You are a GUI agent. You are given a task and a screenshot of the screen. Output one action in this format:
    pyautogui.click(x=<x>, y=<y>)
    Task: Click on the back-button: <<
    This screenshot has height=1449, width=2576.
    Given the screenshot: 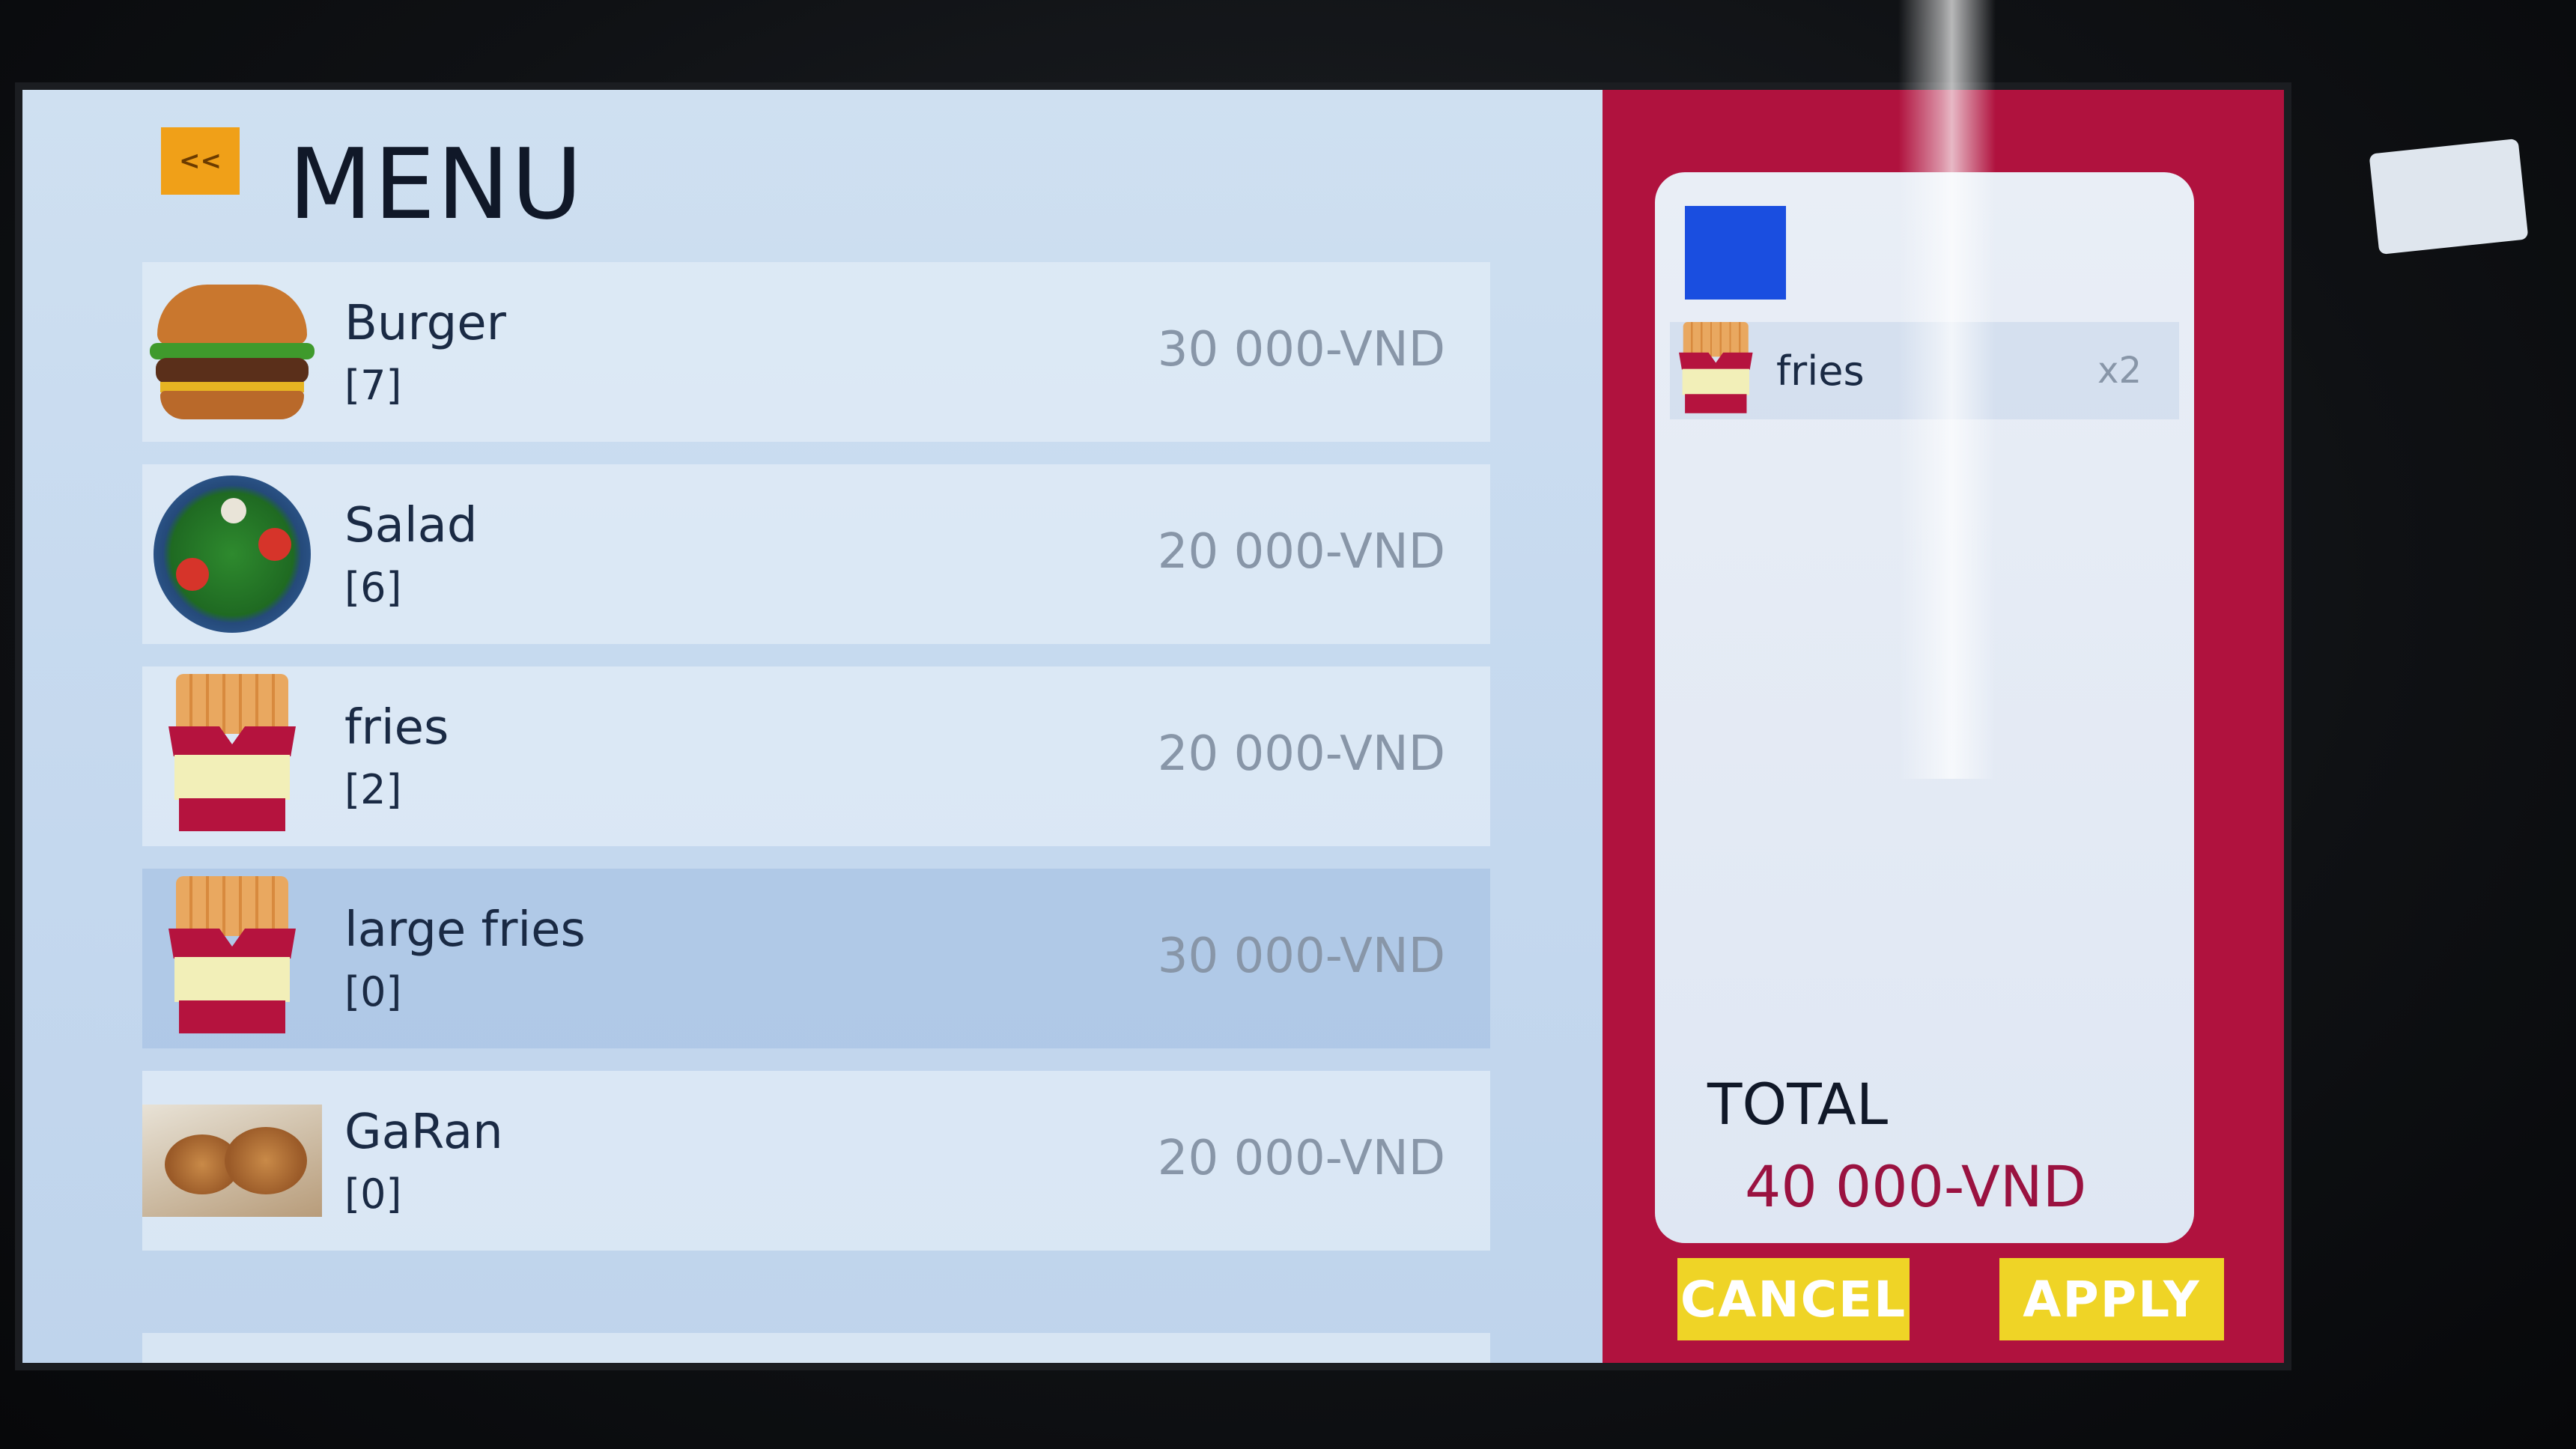 What is the action you would take?
    pyautogui.click(x=200, y=161)
    